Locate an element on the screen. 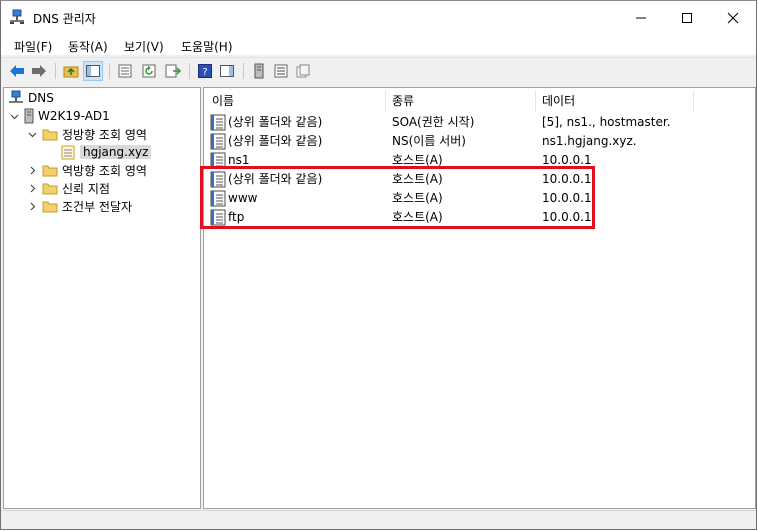 This screenshot has height=531, width=758. tree-item-forward-zones: 정방향 조회 영역 is located at coordinates (86, 134).